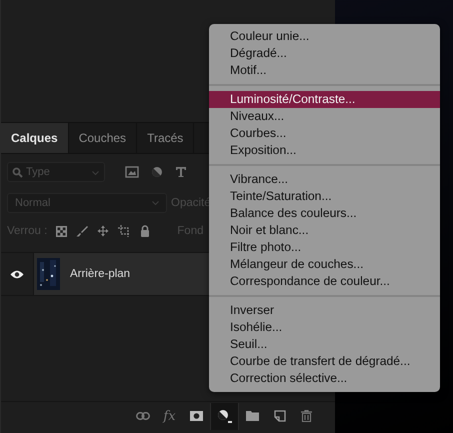 Image resolution: width=453 pixels, height=433 pixels. Describe the element at coordinates (103, 138) in the screenshot. I see `panel-tab: Couches` at that location.